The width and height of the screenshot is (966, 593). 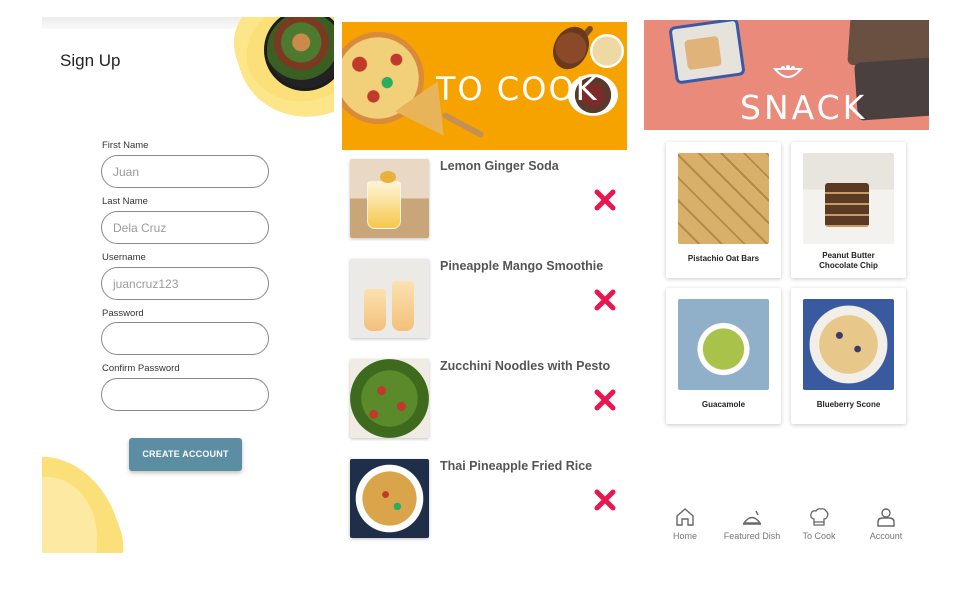 I want to click on snack-card: Pistachio Oat Bars, so click(x=723, y=210).